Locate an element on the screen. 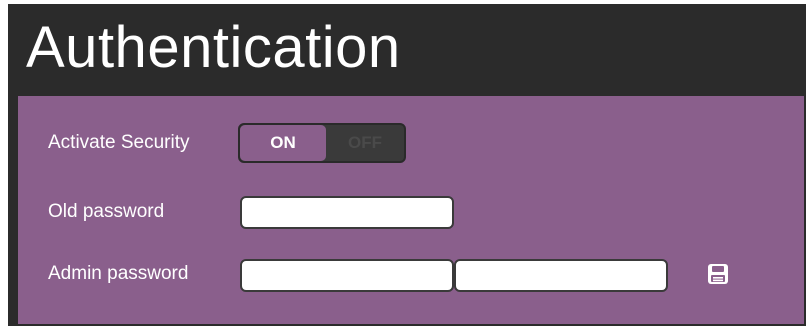 Image resolution: width=809 pixels, height=328 pixels. admin-password-field is located at coordinates (347, 275).